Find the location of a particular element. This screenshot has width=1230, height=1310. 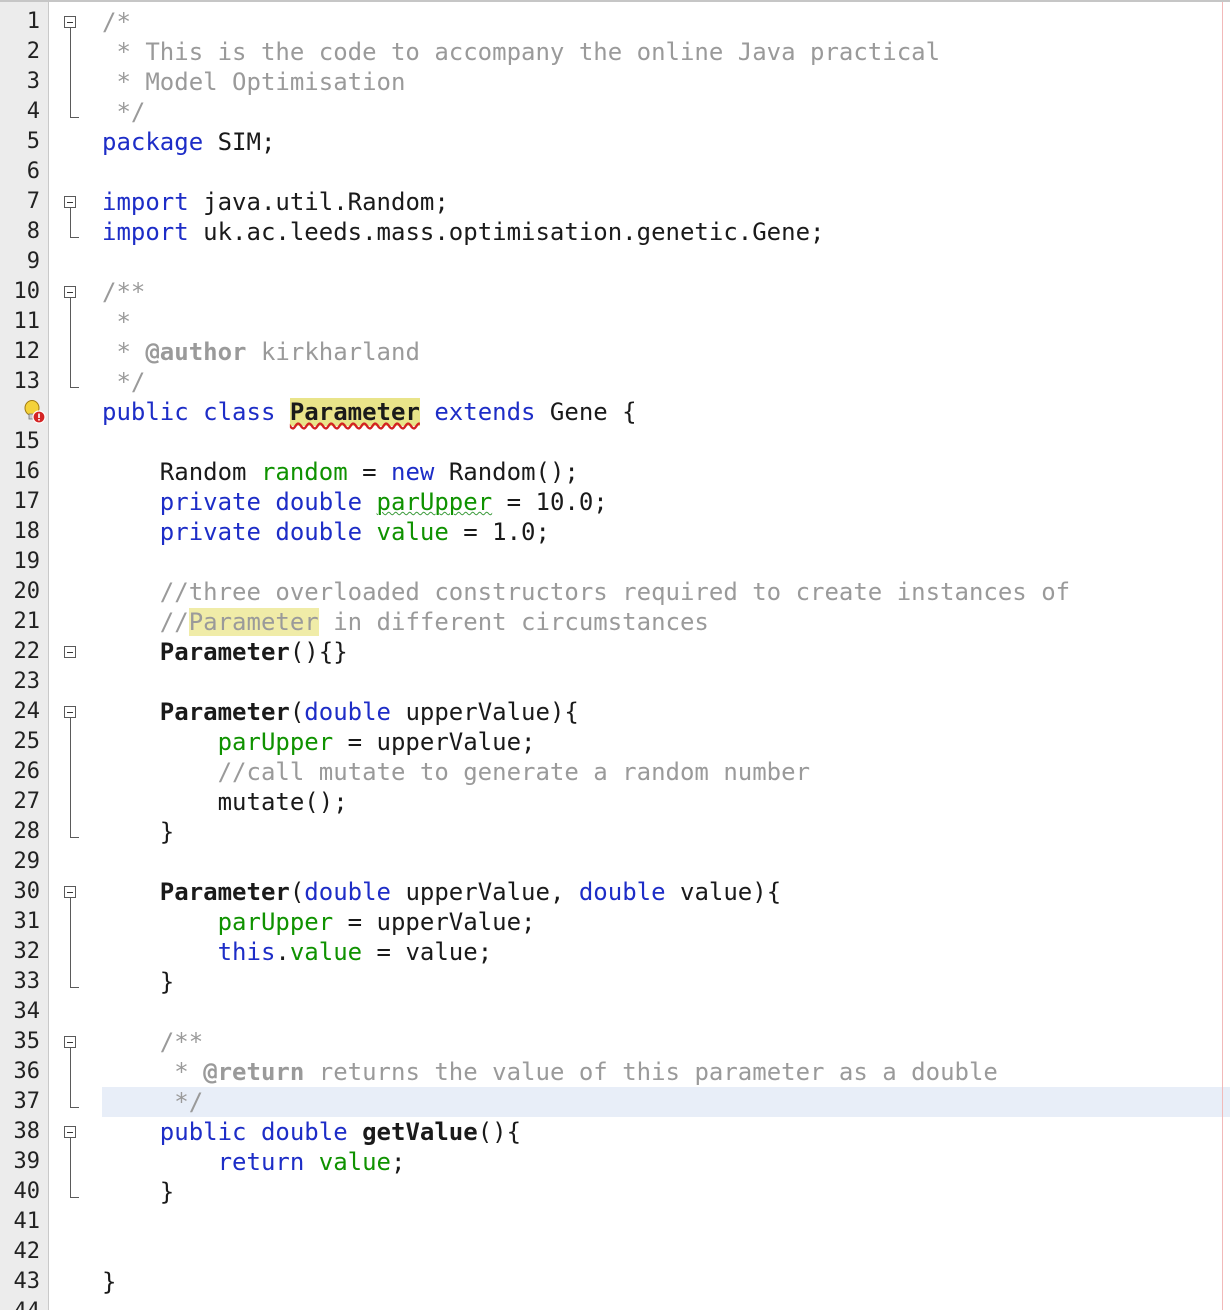

line-number: 18 is located at coordinates (20, 532).